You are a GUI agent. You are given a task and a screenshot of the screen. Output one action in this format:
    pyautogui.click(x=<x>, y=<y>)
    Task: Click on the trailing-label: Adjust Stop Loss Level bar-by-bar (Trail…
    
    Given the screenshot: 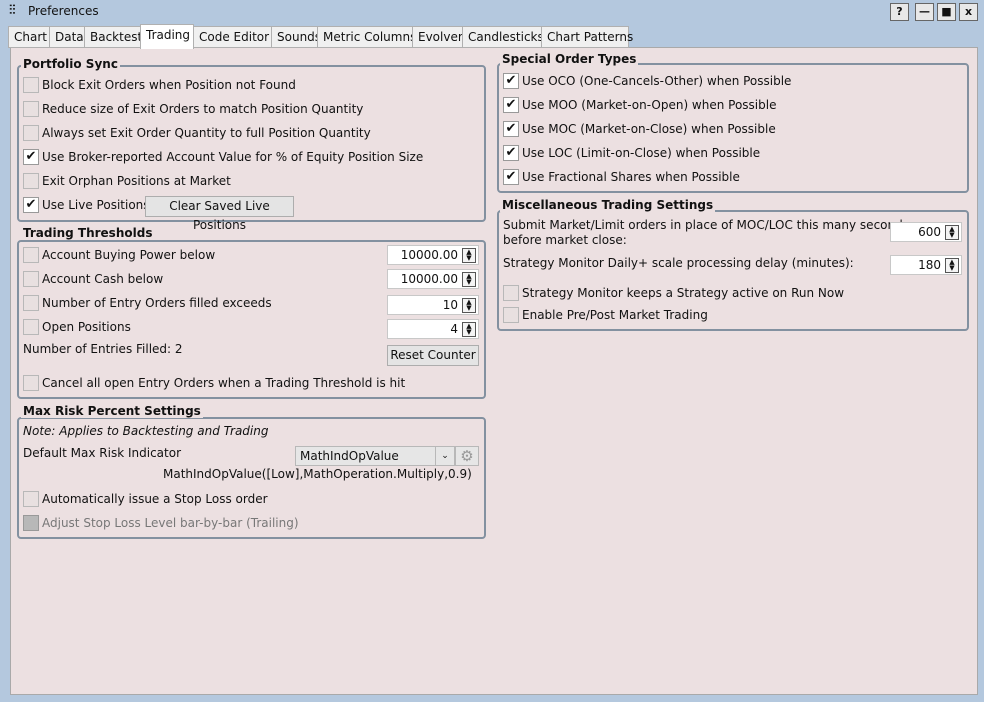 What is the action you would take?
    pyautogui.click(x=170, y=523)
    